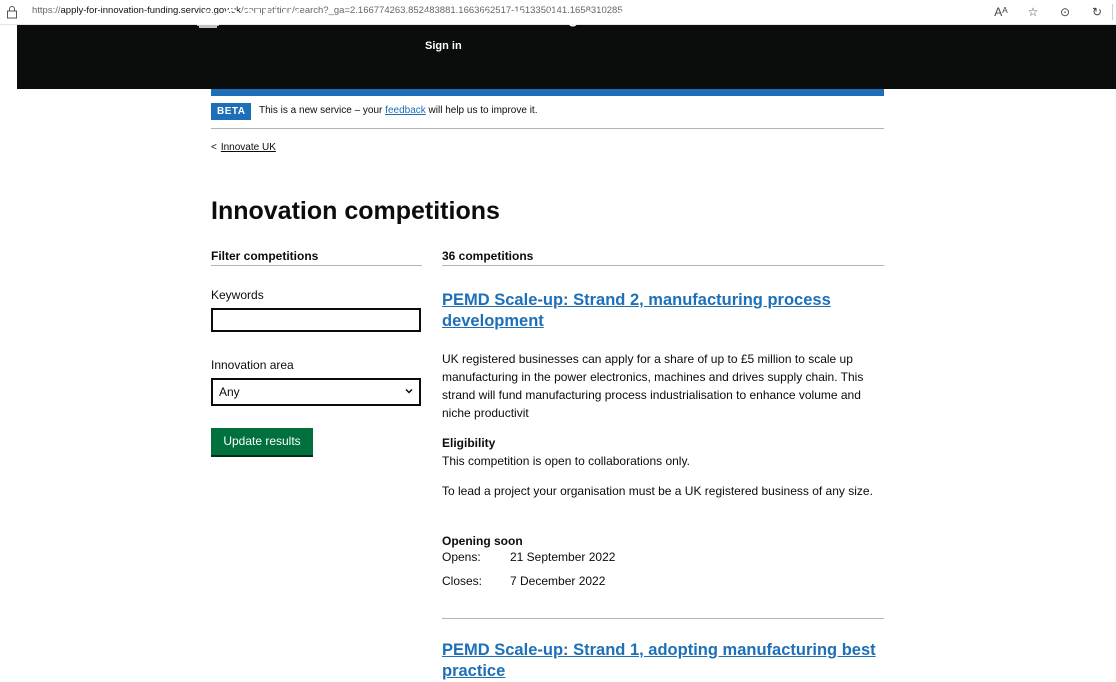 This screenshot has width=1116, height=682. I want to click on closes-value: 7 December 2022, so click(558, 581).